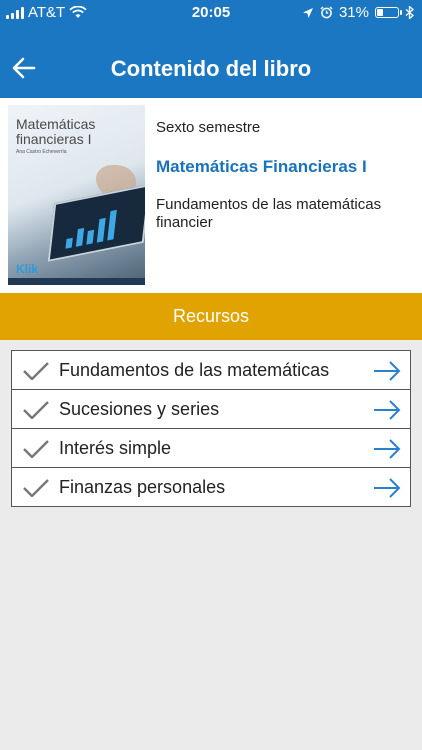 This screenshot has height=750, width=422. Describe the element at coordinates (307, 12) in the screenshot. I see `location-icon` at that location.